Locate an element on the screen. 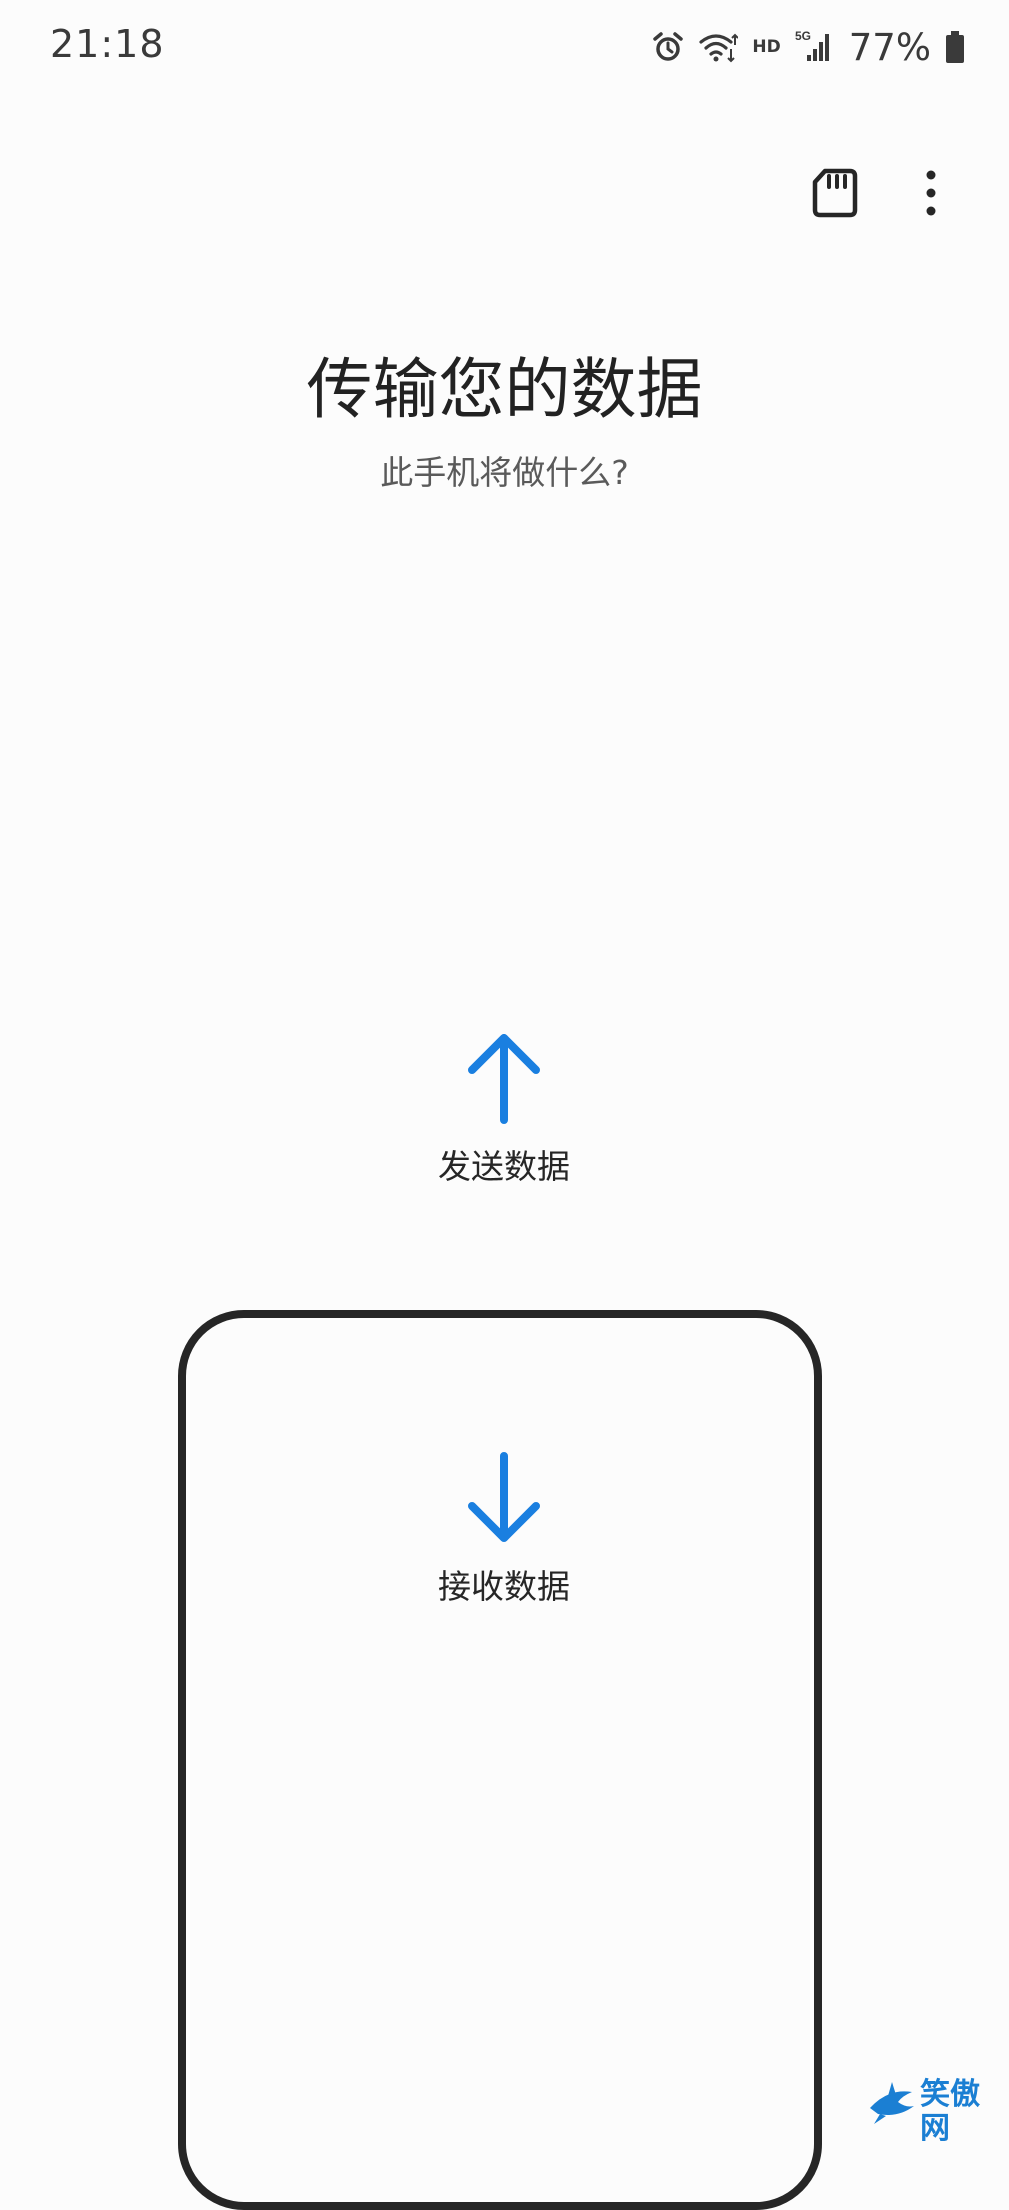 The width and height of the screenshot is (1009, 2210). sd-card-button is located at coordinates (835, 195).